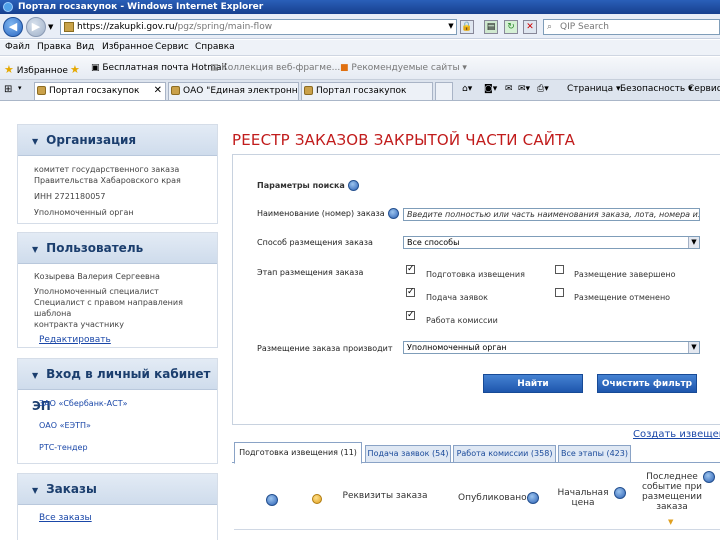 The height and width of the screenshot is (540, 720). What do you see at coordinates (494, 498) in the screenshot?
I see `column-published: Опубликовано` at bounding box center [494, 498].